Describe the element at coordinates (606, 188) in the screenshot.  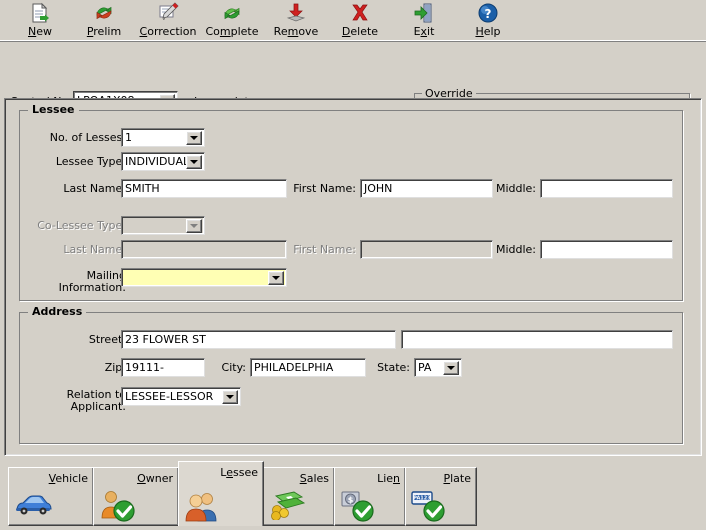
I see `middle-name-input` at that location.